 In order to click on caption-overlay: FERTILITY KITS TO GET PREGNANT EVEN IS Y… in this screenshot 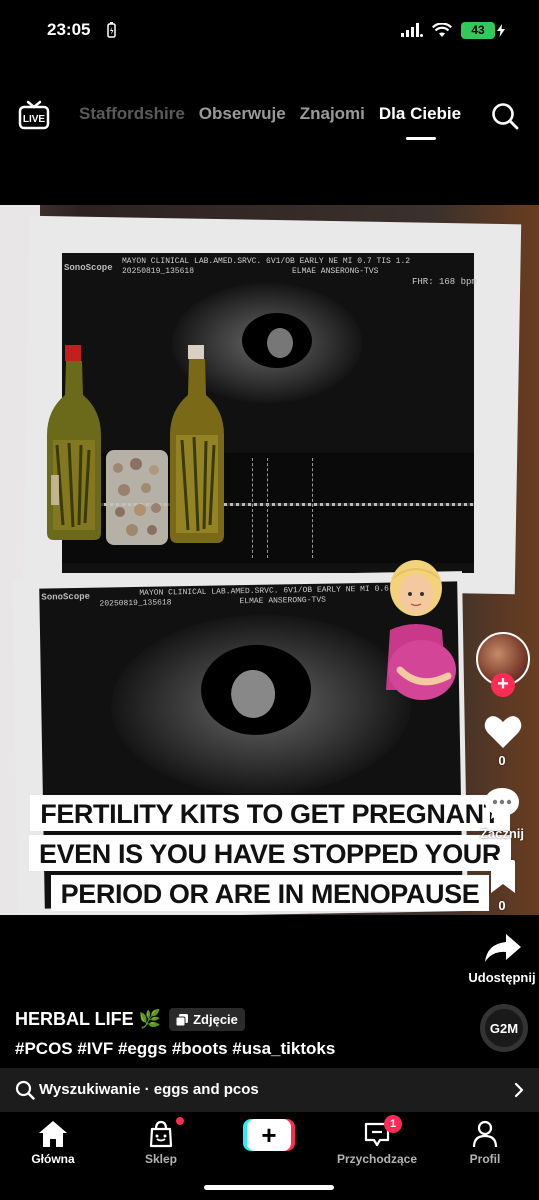, I will do `click(270, 855)`.